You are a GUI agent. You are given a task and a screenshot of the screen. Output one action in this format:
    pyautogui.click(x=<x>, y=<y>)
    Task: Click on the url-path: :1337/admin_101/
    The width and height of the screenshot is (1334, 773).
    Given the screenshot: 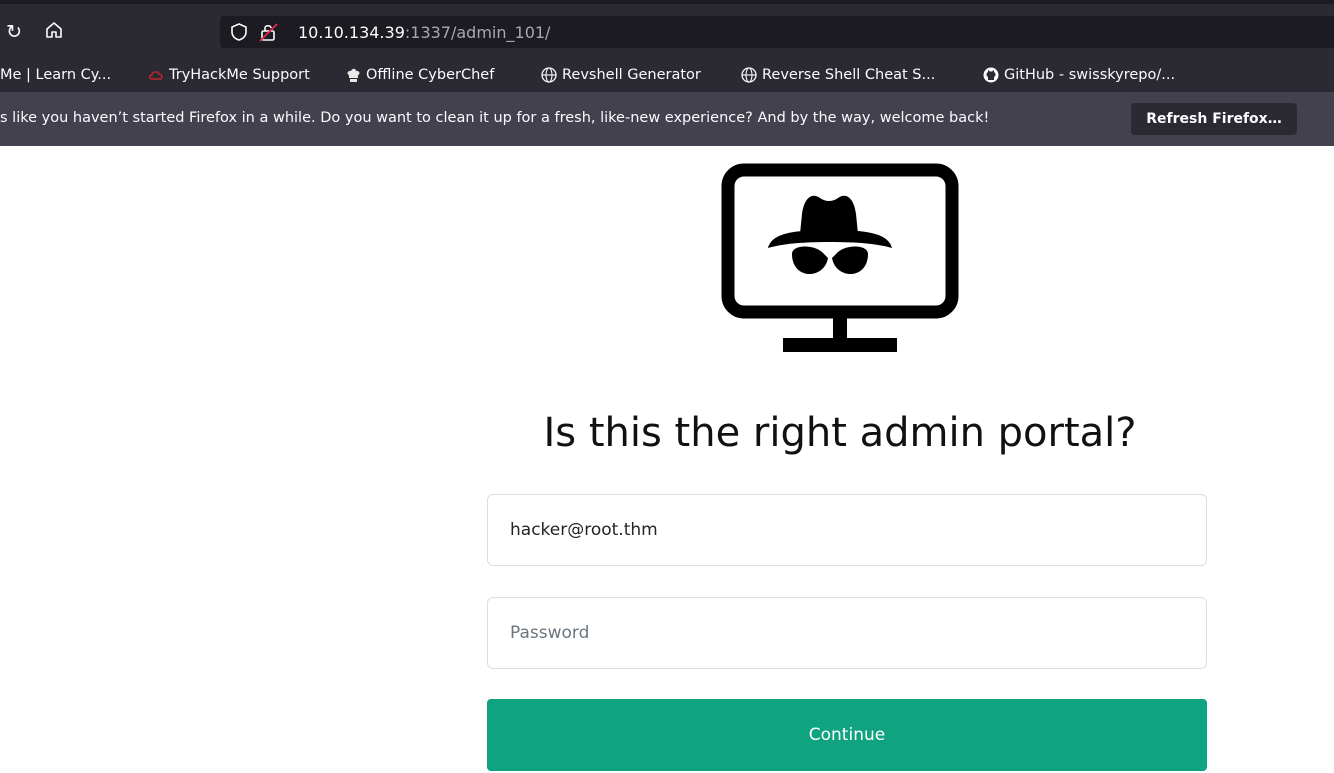 What is the action you would take?
    pyautogui.click(x=477, y=32)
    